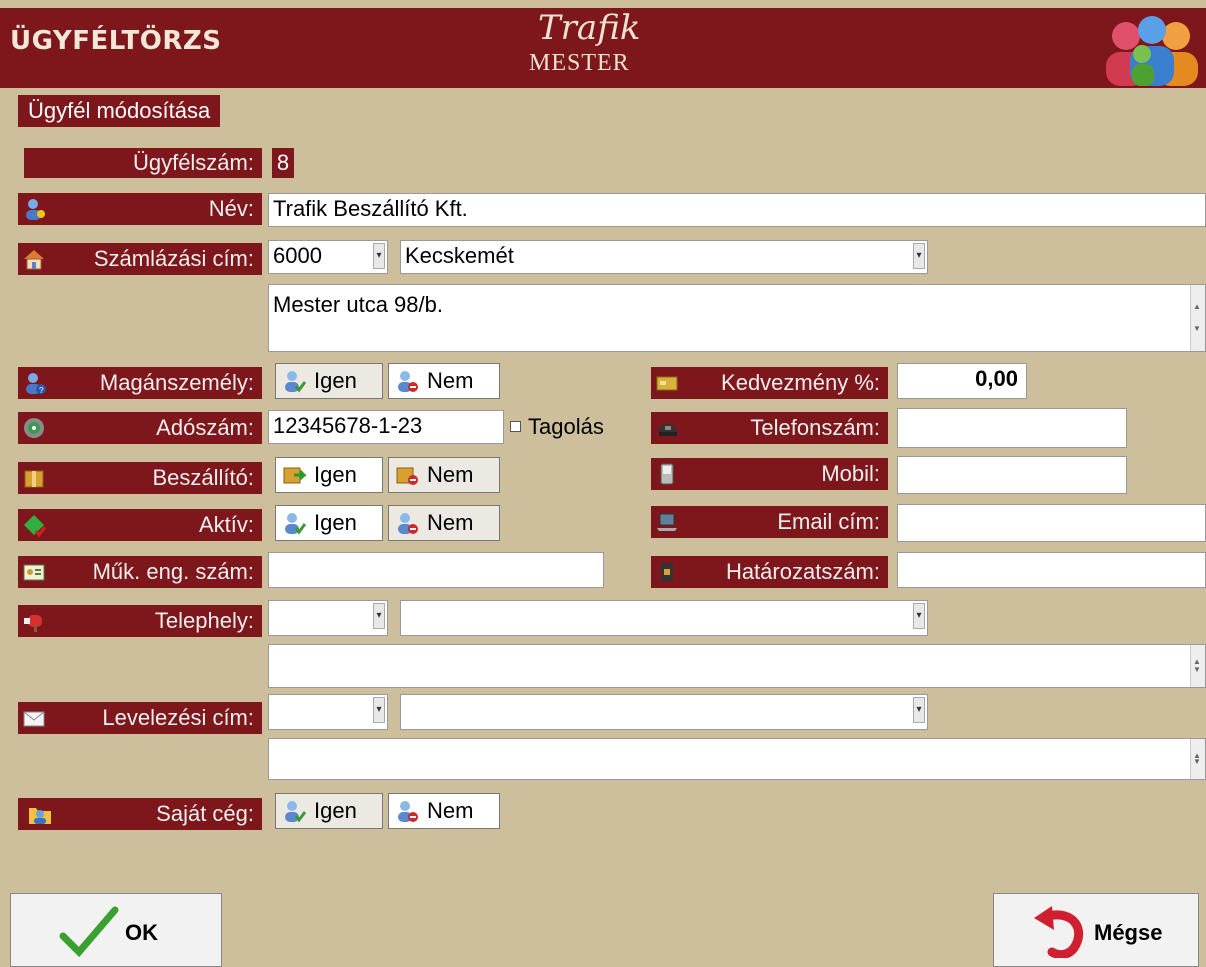 The image size is (1206, 967). I want to click on card-icon, so click(667, 383).